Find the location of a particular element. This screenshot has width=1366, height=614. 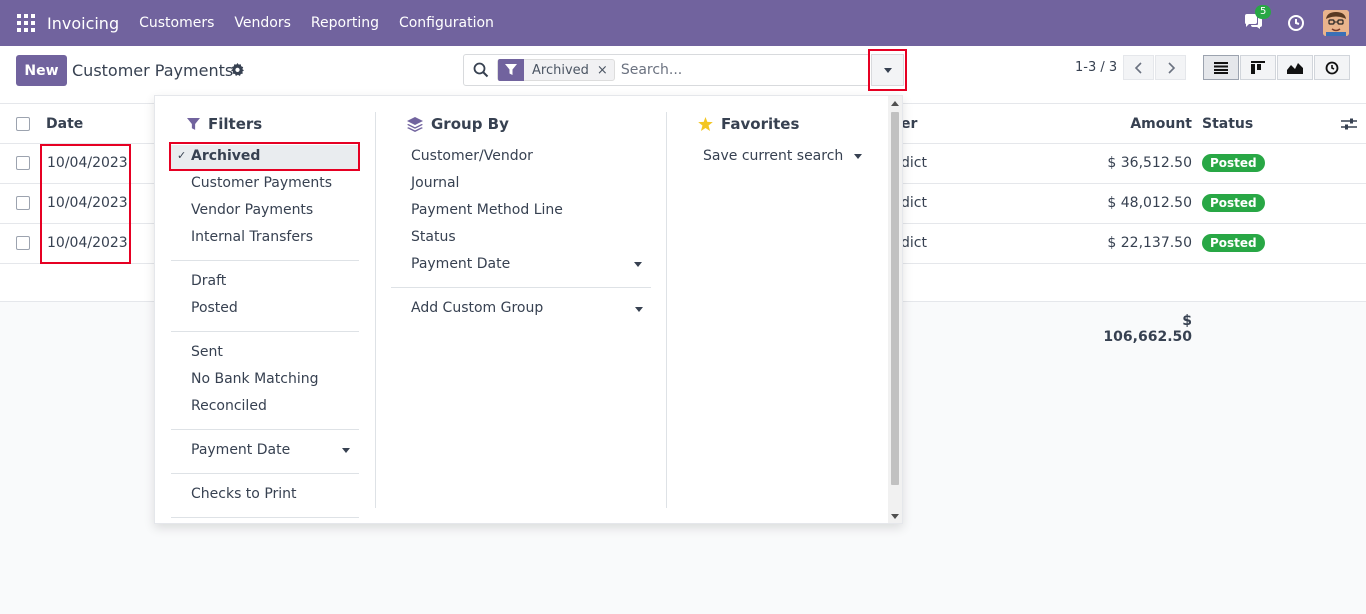

check-icon: ✓ is located at coordinates (182, 155).